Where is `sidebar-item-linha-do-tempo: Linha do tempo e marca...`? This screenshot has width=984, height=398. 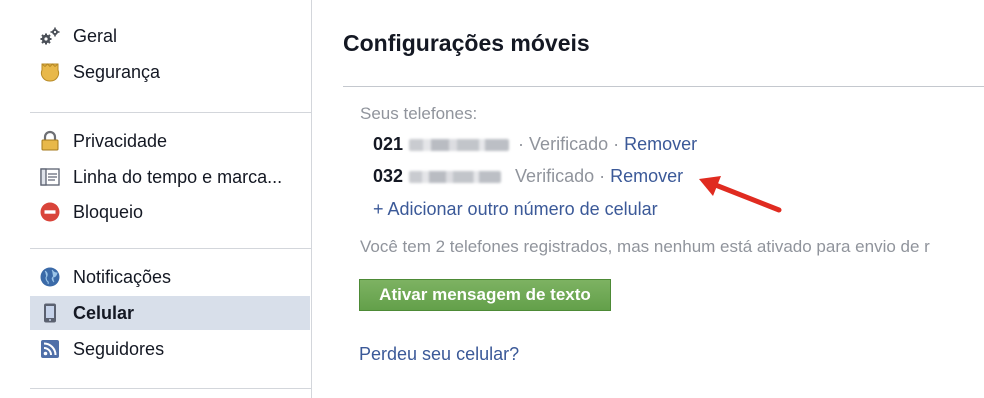 sidebar-item-linha-do-tempo: Linha do tempo e marca... is located at coordinates (170, 177).